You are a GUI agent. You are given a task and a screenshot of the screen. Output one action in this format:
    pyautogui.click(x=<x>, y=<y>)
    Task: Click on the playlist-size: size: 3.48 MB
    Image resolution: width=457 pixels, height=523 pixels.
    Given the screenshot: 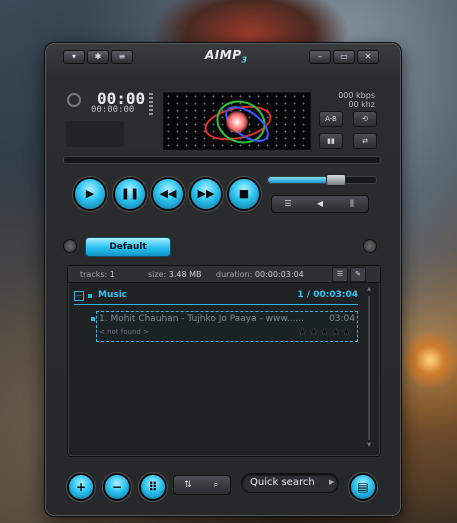 What is the action you would take?
    pyautogui.click(x=175, y=274)
    